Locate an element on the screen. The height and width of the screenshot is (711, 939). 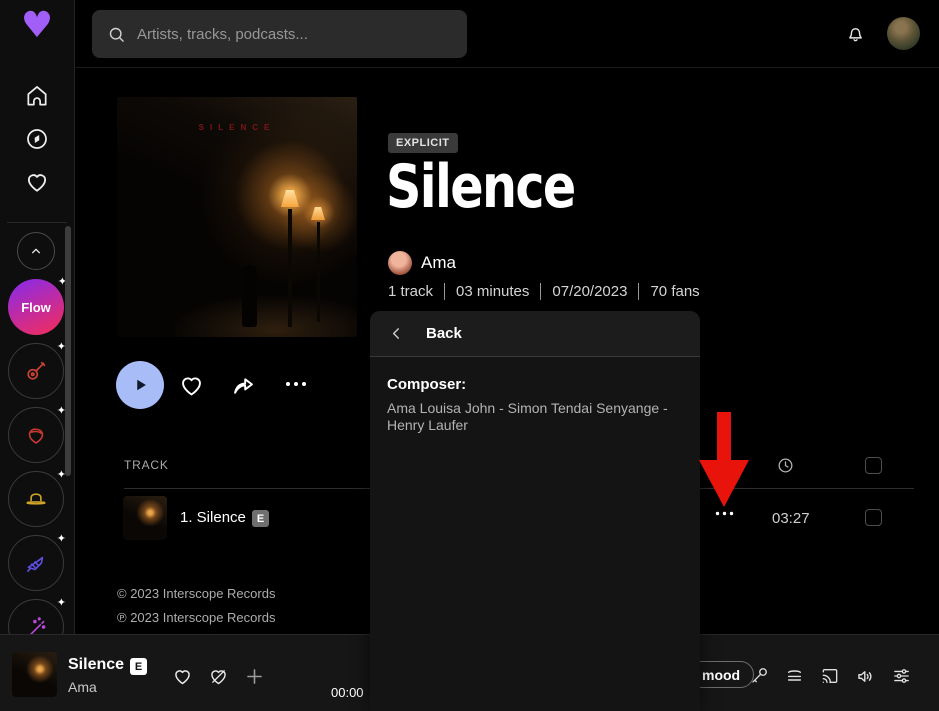
album-stats: 1 track 03 minutes 07/20/2023 70 fans is located at coordinates (549, 291).